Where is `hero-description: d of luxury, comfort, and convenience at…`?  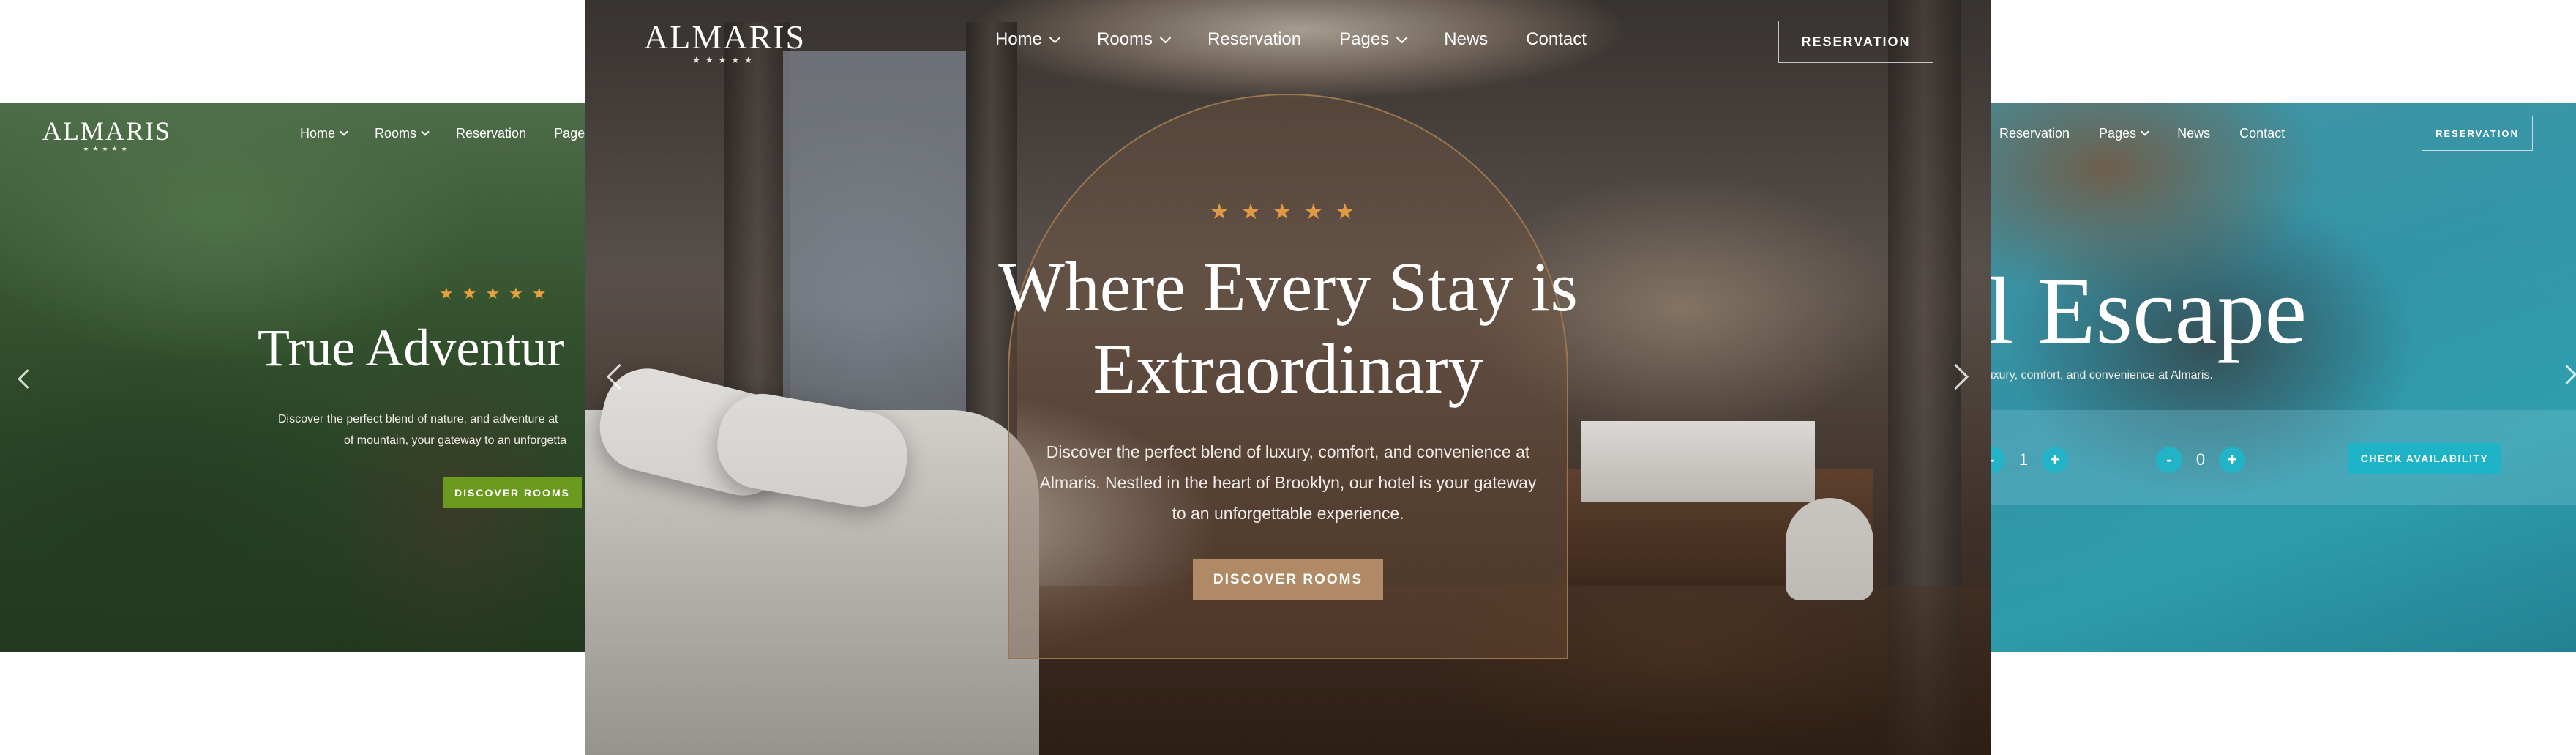 hero-description: d of luxury, comfort, and convenience at… is located at coordinates (2102, 375).